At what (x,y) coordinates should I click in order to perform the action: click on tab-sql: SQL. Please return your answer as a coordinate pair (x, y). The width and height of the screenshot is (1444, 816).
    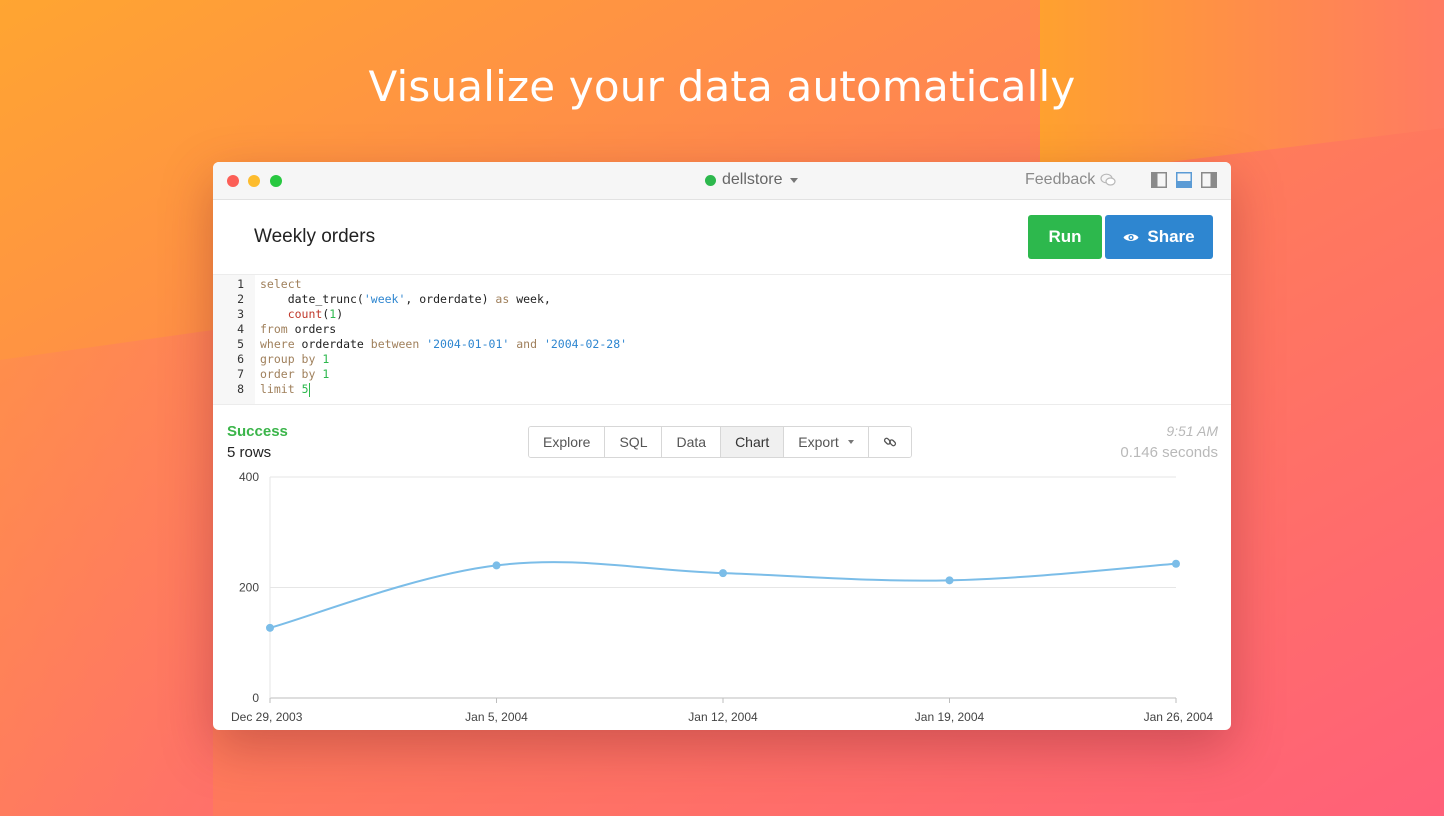
    Looking at the image, I should click on (634, 442).